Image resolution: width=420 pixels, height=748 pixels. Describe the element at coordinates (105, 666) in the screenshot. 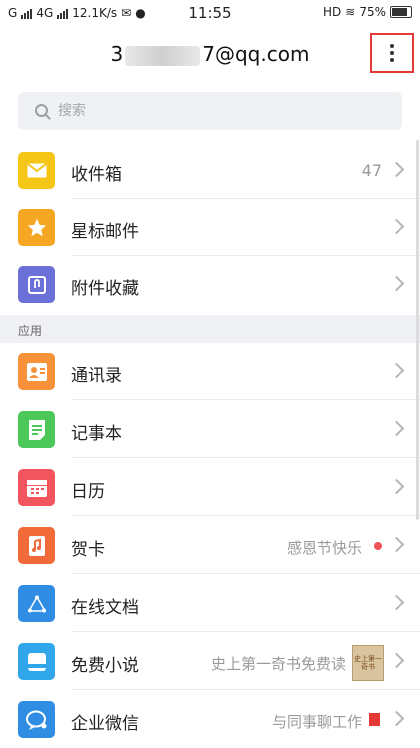

I see `app-label: 免费小说` at that location.